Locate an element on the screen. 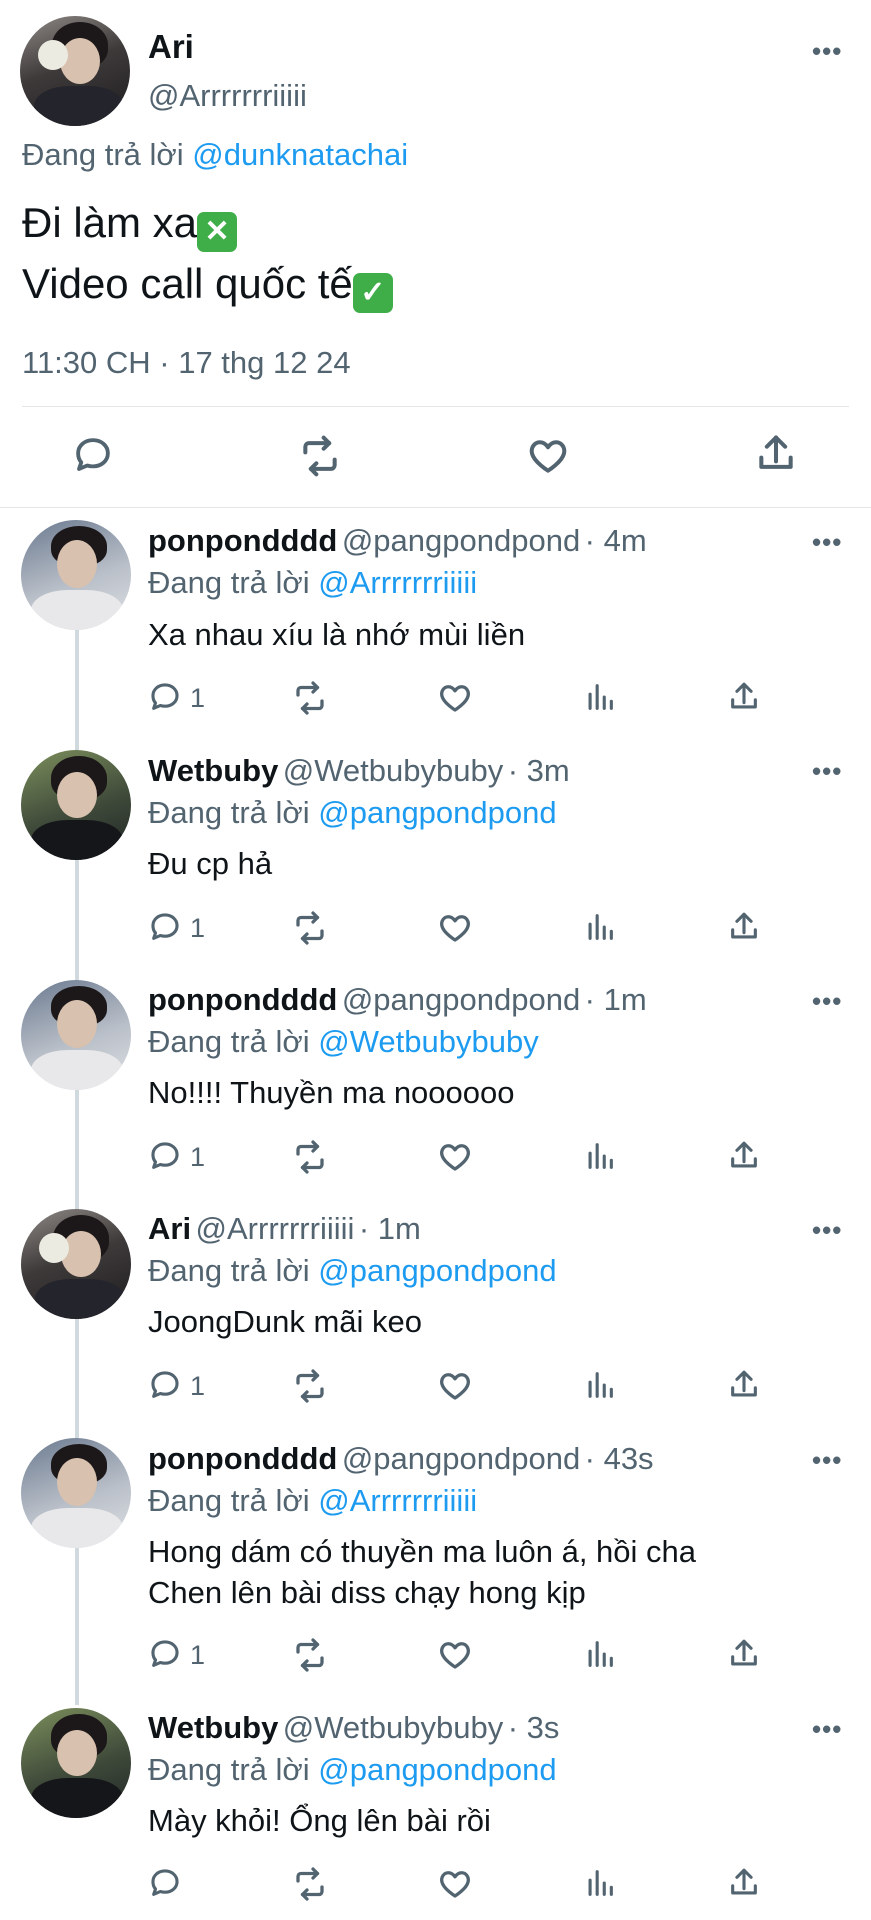 The width and height of the screenshot is (871, 1920). replying-to-link: @Wetbubybuby is located at coordinates (428, 1041).